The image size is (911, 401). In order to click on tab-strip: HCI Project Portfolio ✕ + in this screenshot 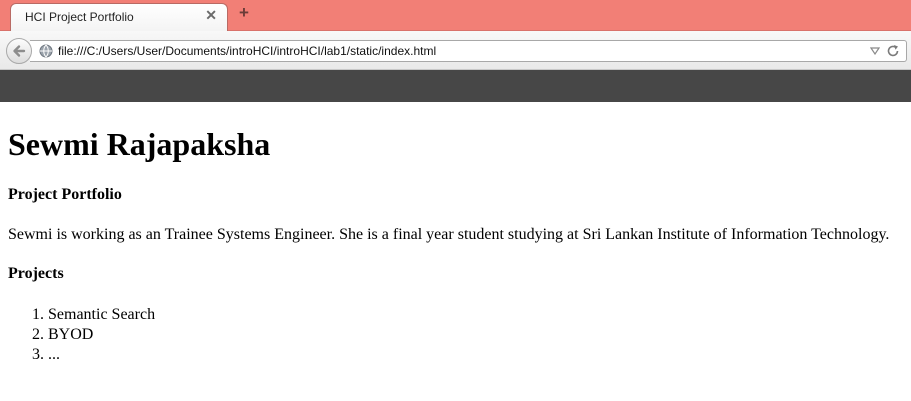, I will do `click(455, 15)`.